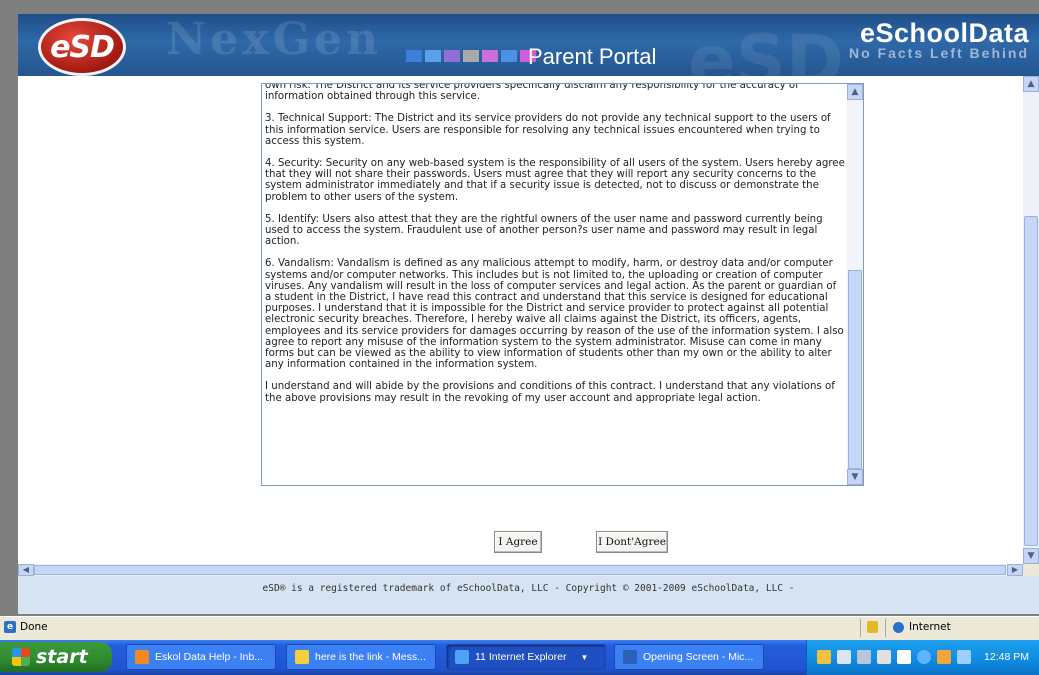 The height and width of the screenshot is (675, 1039). I want to click on contract-scrollbar: ▲ ▼, so click(855, 284).